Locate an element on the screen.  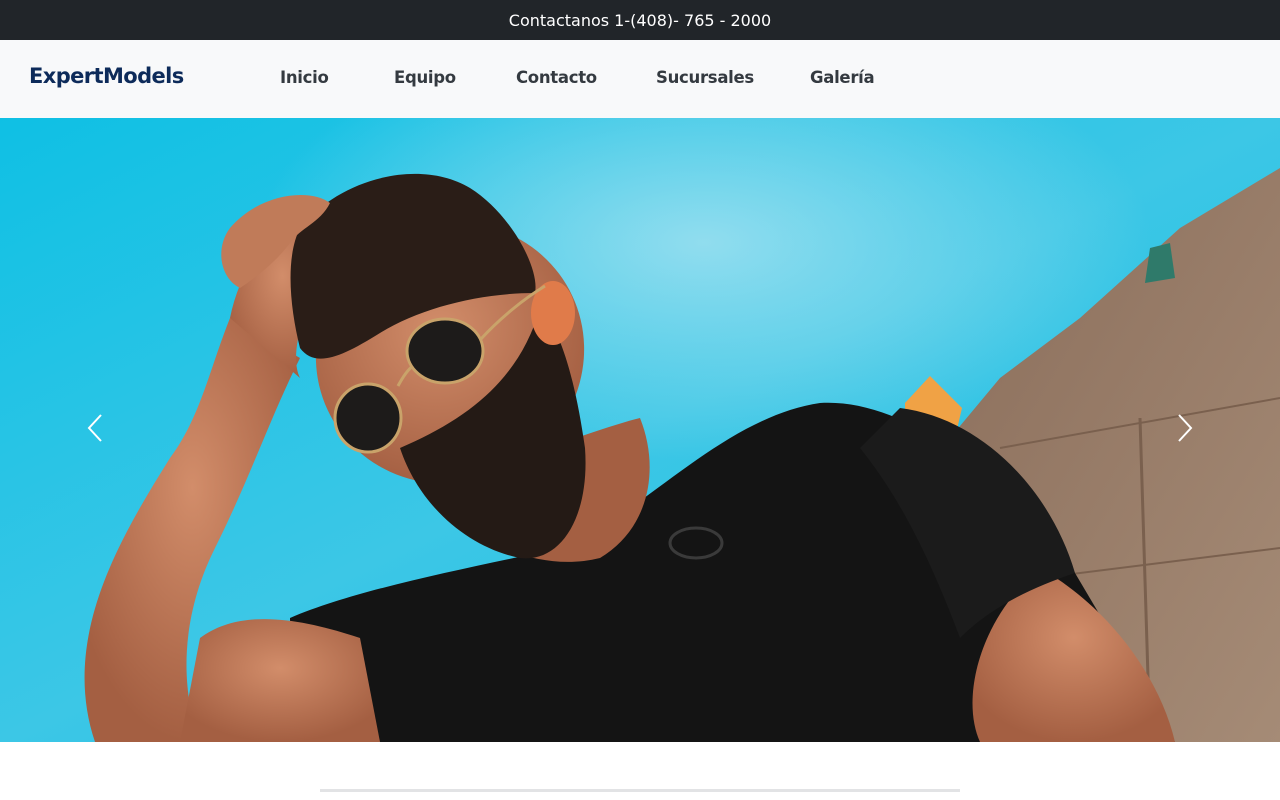
carousel-prev-button is located at coordinates (96, 428).